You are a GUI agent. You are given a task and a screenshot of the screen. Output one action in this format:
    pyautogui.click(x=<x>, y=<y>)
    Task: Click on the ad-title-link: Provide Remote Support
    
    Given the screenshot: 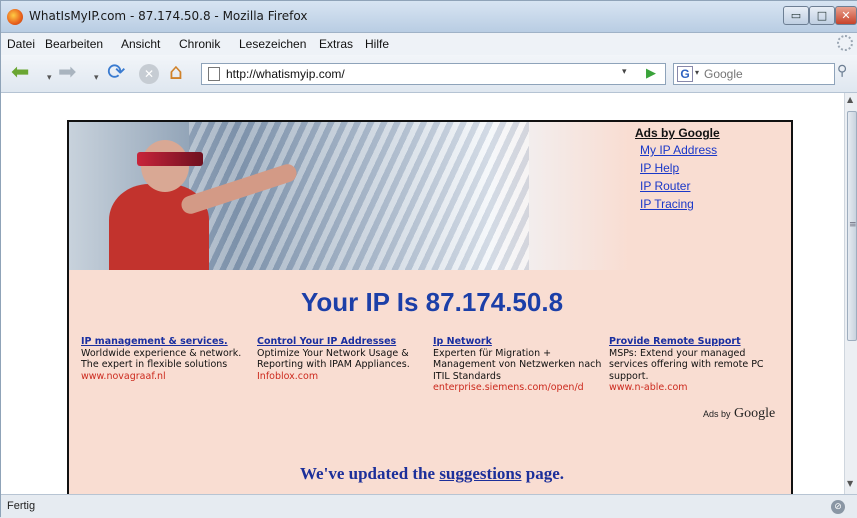 What is the action you would take?
    pyautogui.click(x=695, y=342)
    